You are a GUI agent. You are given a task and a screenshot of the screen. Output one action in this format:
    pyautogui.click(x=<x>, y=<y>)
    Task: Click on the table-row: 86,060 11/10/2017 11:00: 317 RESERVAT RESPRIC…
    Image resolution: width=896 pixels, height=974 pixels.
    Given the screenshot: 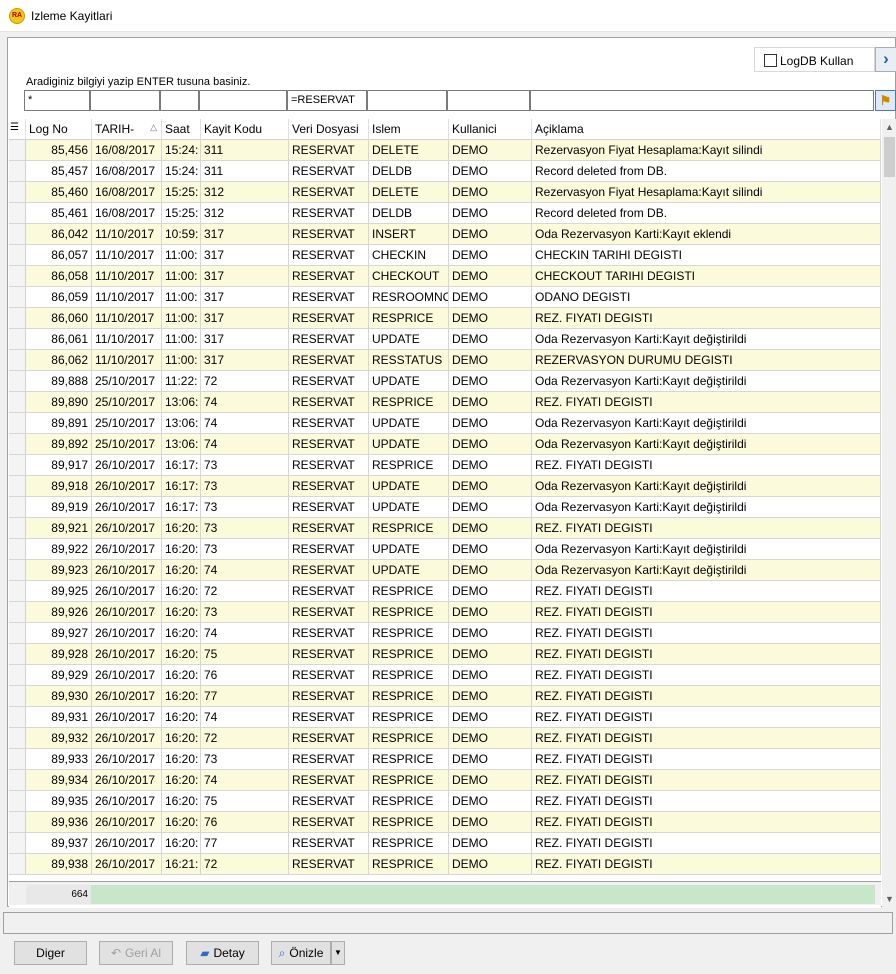 What is the action you would take?
    pyautogui.click(x=445, y=318)
    